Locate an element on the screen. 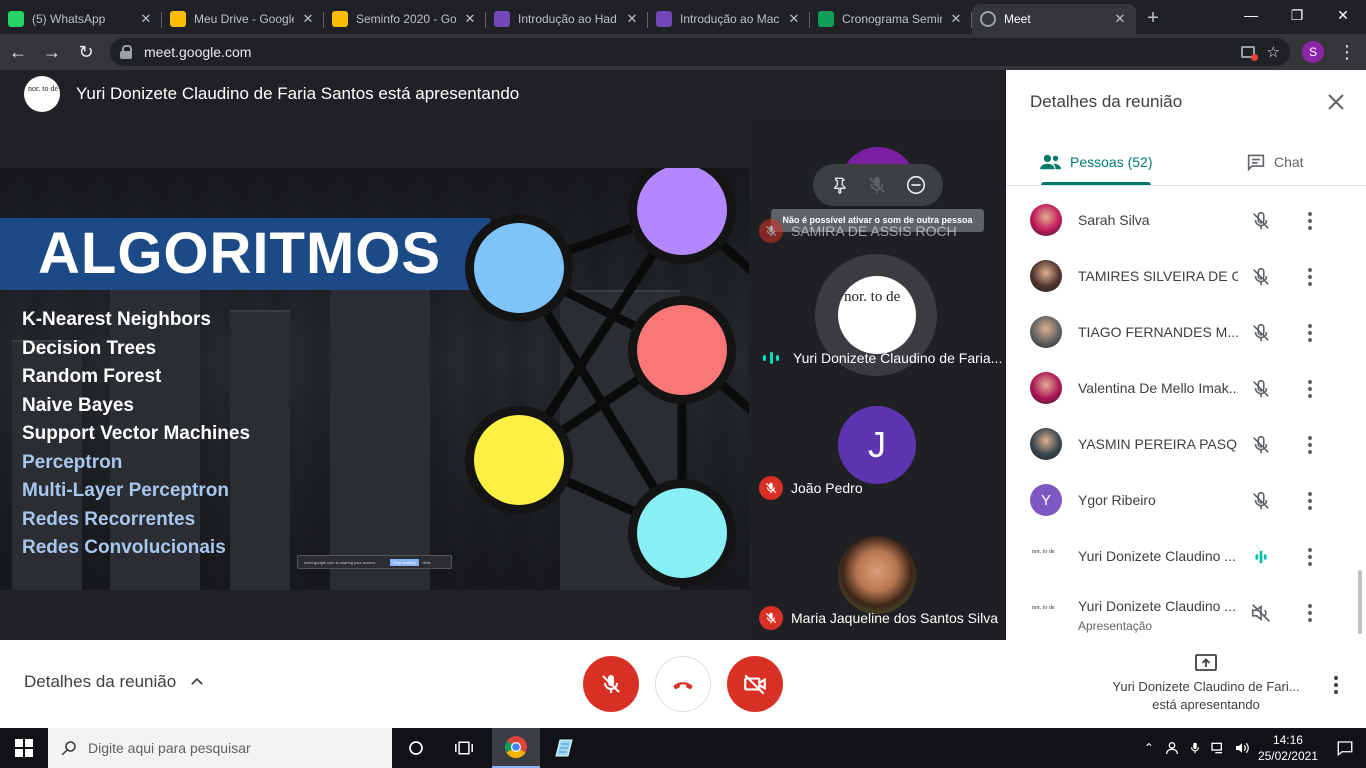  browser-tab: Introdução ao Had ✕ is located at coordinates (567, 19).